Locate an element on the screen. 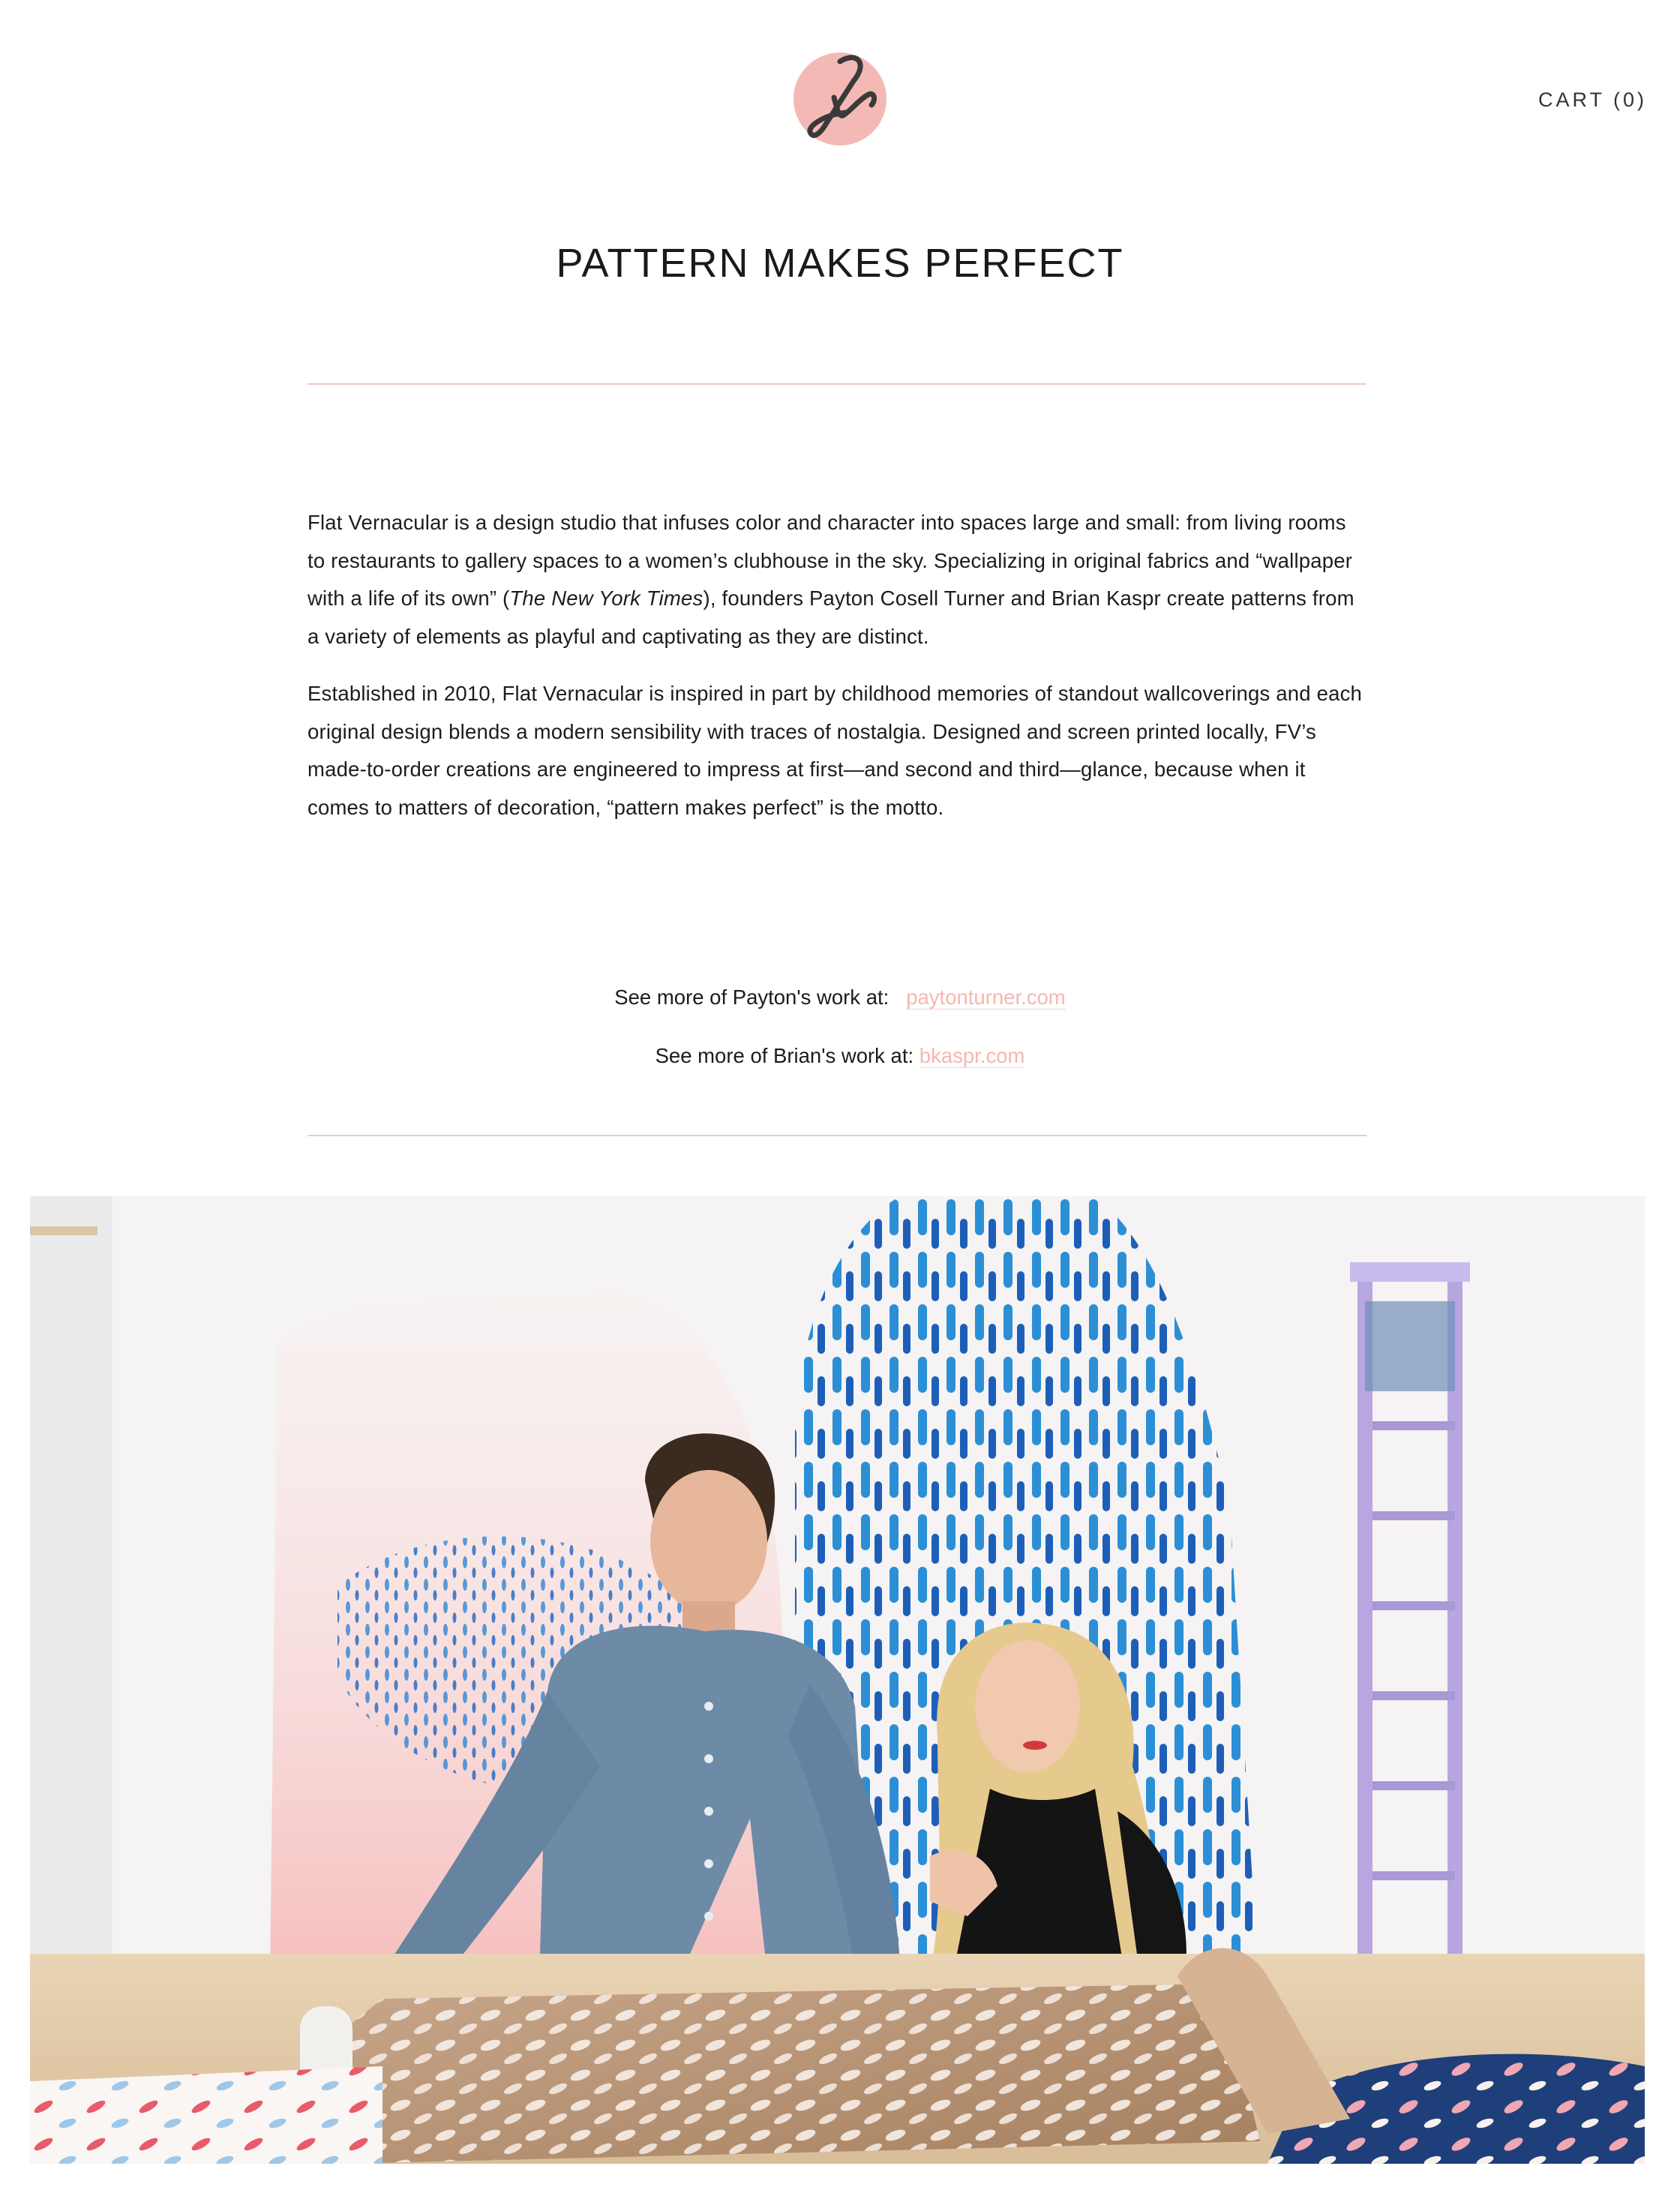 This screenshot has width=1680, height=2196. payton-website-link: paytonturner.com is located at coordinates (986, 998).